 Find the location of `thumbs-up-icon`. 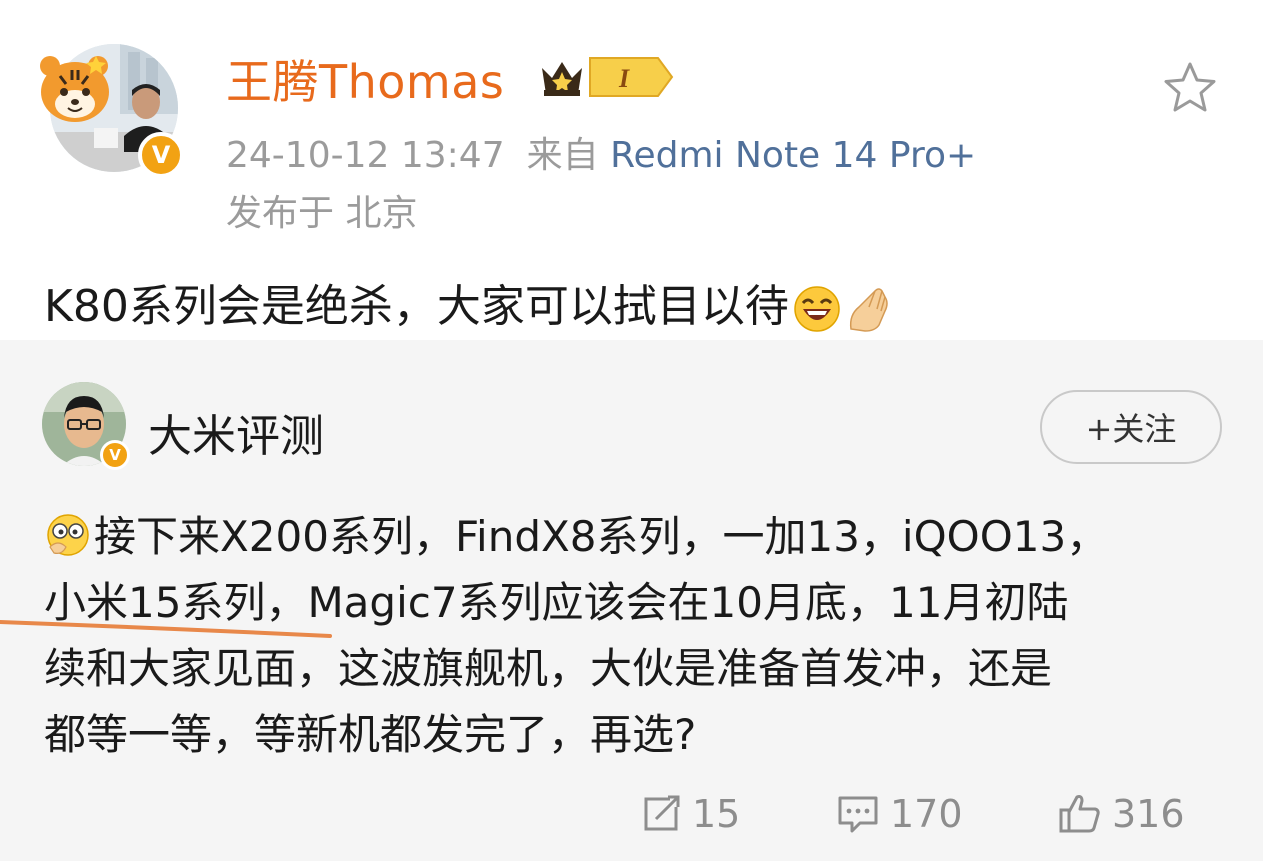

thumbs-up-icon is located at coordinates (1079, 814).